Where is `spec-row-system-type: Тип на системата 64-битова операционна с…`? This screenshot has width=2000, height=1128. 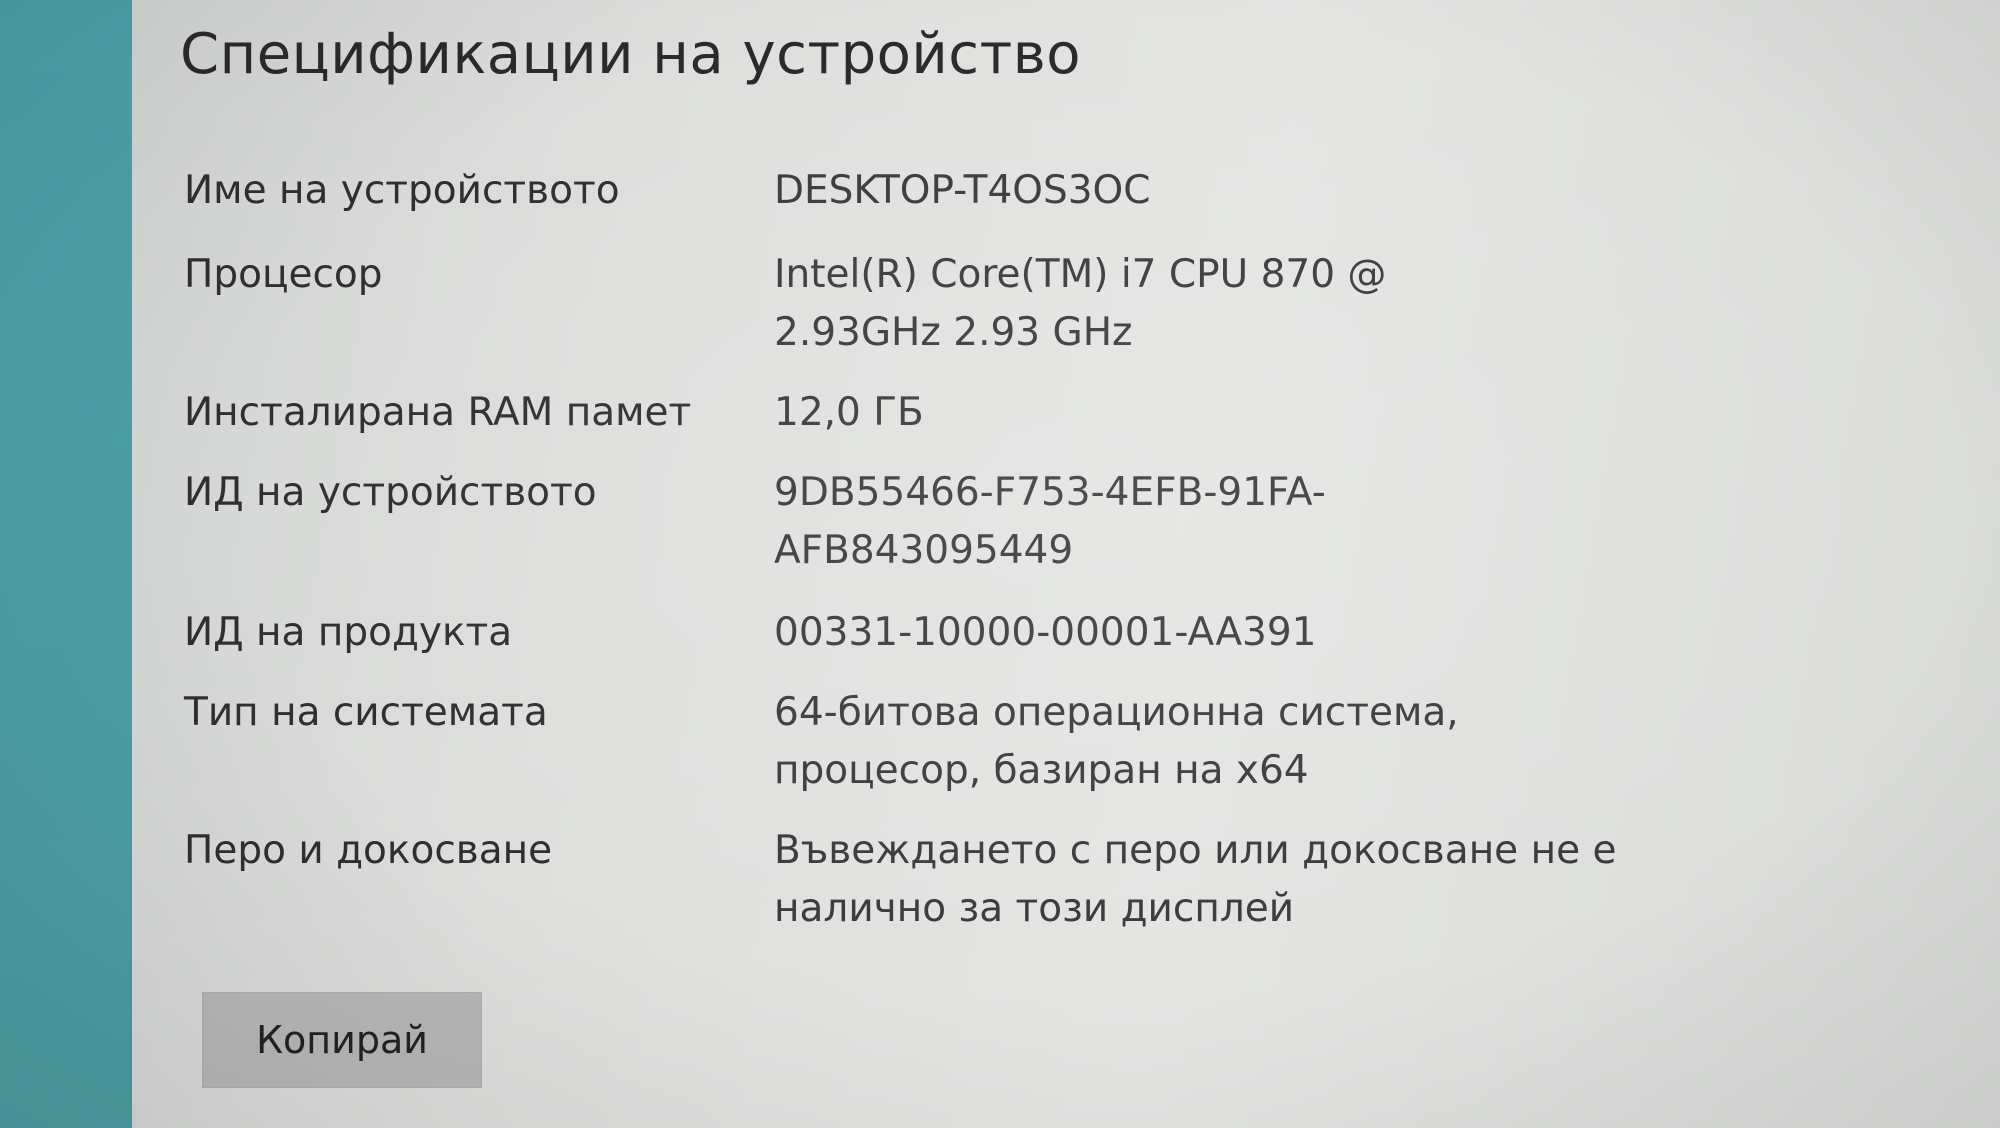
spec-row-system-type: Тип на системата 64-битова операционна с… is located at coordinates (934, 753).